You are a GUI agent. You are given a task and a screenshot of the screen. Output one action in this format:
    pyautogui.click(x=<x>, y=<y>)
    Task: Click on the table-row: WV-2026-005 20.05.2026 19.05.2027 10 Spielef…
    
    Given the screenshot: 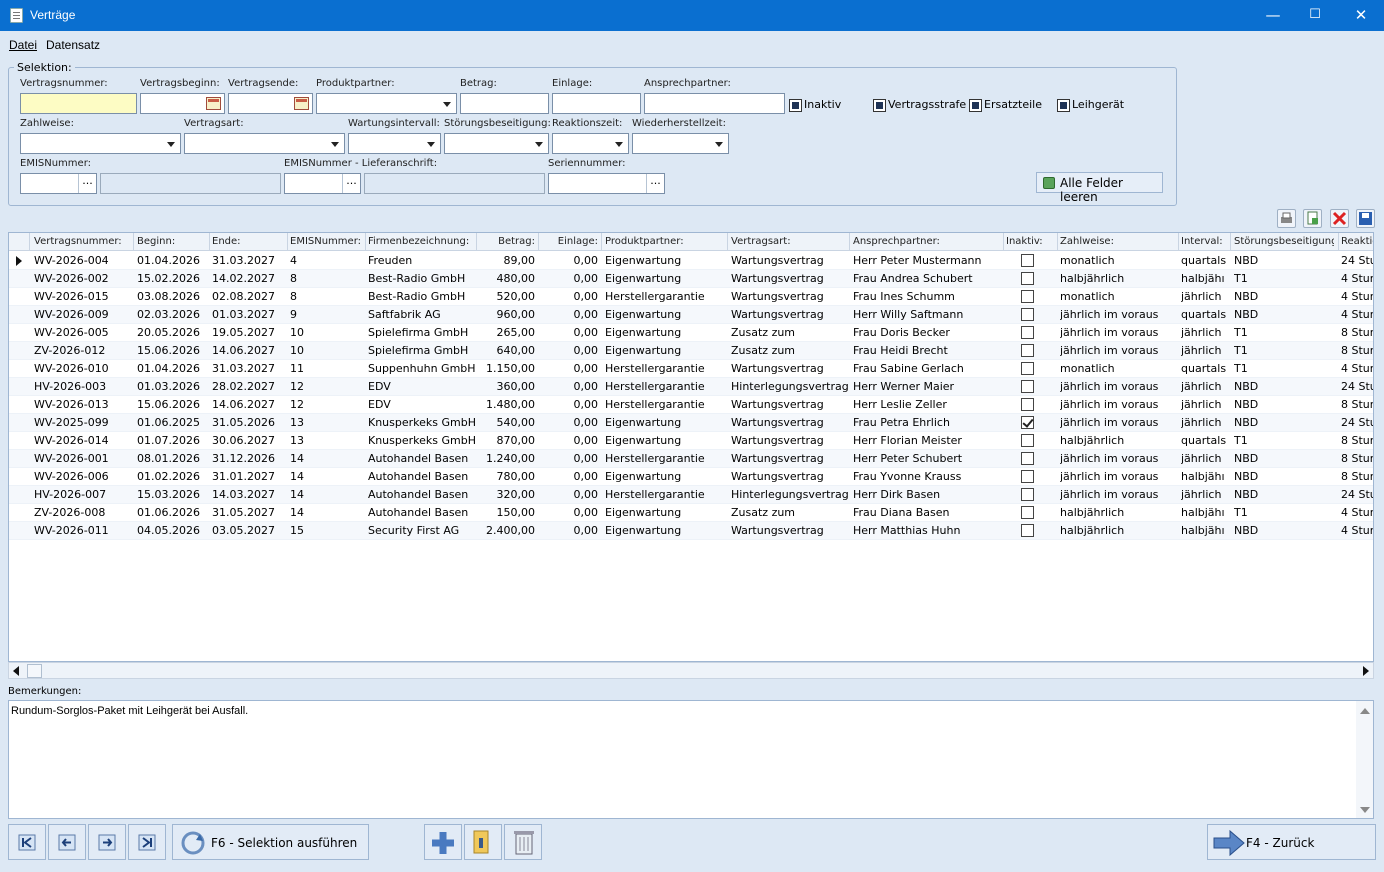 What is the action you would take?
    pyautogui.click(x=691, y=333)
    